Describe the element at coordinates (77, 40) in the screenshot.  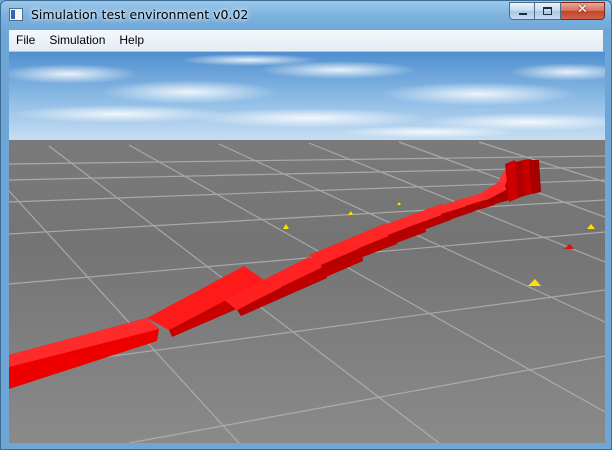
I see `menu-simulation: Simulation` at that location.